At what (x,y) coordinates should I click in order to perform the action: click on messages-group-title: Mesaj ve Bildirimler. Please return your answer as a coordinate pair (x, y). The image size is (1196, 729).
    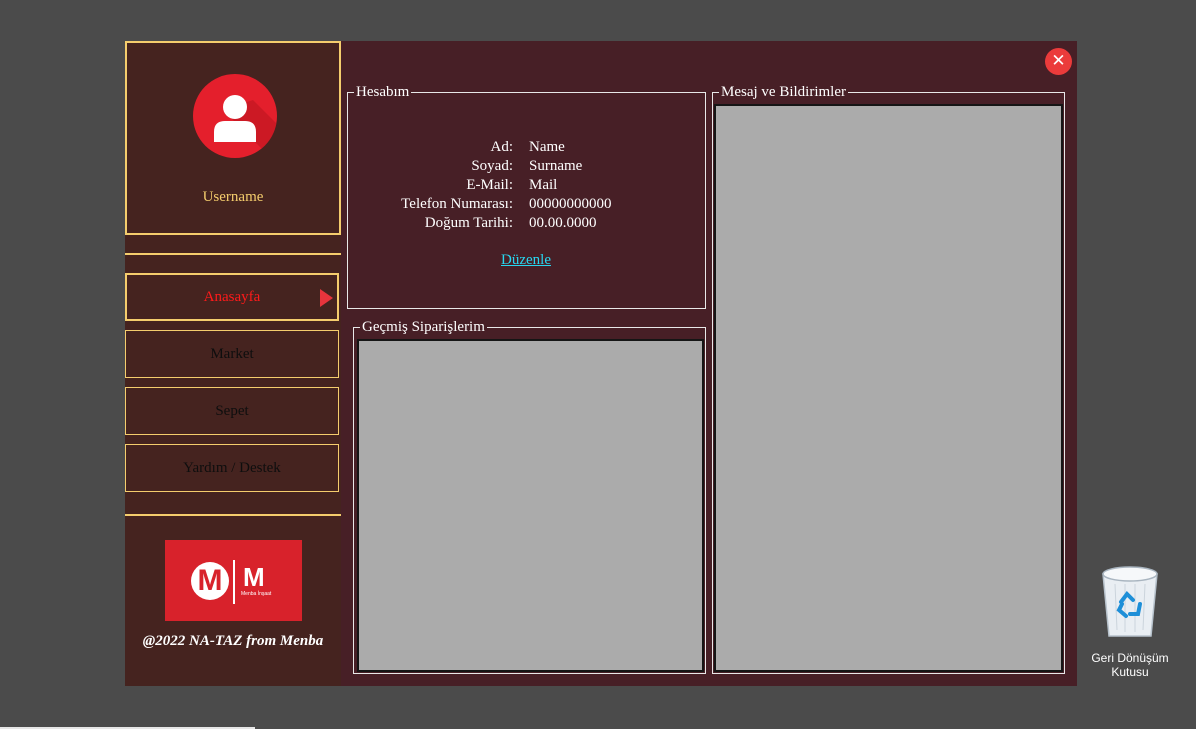
    Looking at the image, I should click on (783, 92).